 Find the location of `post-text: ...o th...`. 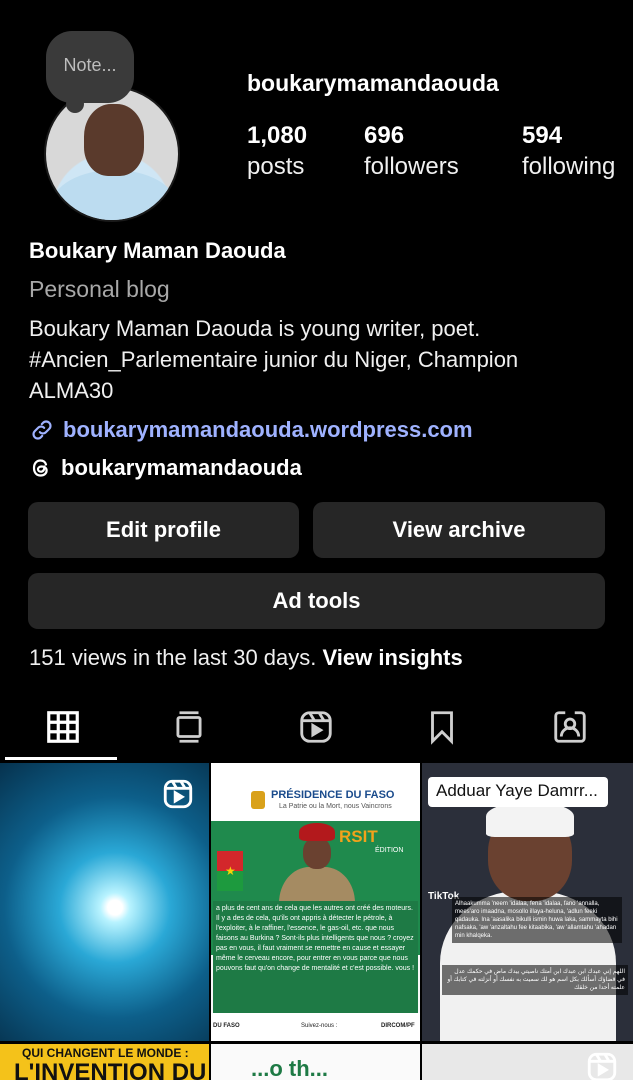

post-text: ...o th... is located at coordinates (289, 1068).